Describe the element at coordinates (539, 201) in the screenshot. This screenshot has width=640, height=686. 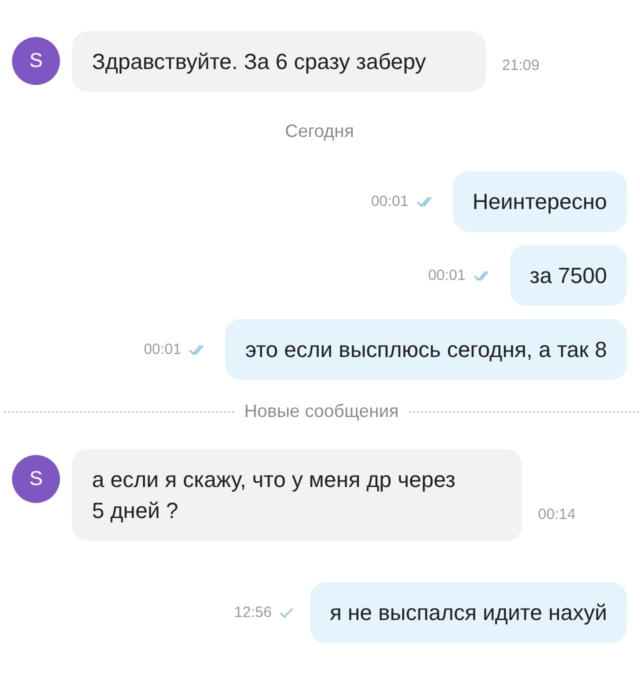
I see `message-bubble: Неинтересно` at that location.